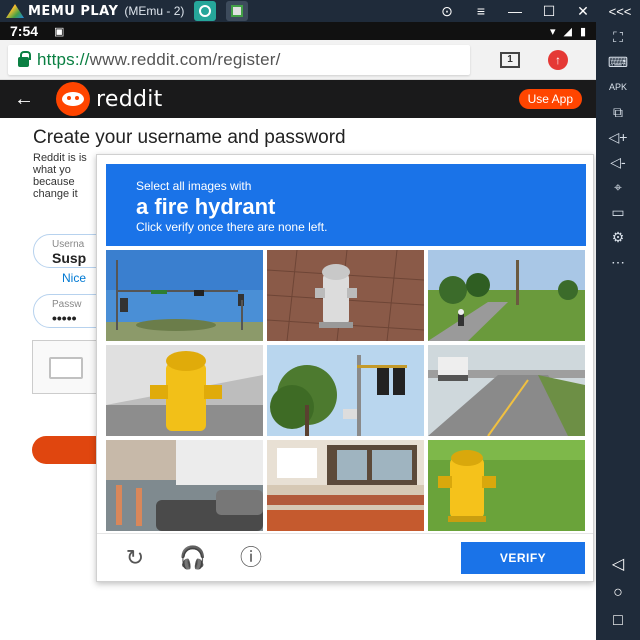 This screenshot has height=640, width=640. Describe the element at coordinates (618, 237) in the screenshot. I see `settings-icon: ⚙` at that location.